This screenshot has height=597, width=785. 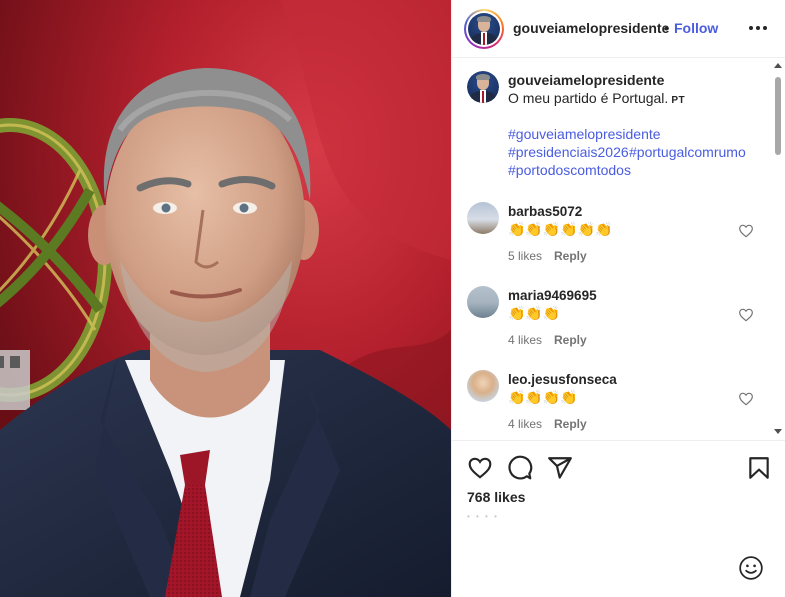 I want to click on comment-text: 👏👏👏👏👏👏, so click(x=560, y=229).